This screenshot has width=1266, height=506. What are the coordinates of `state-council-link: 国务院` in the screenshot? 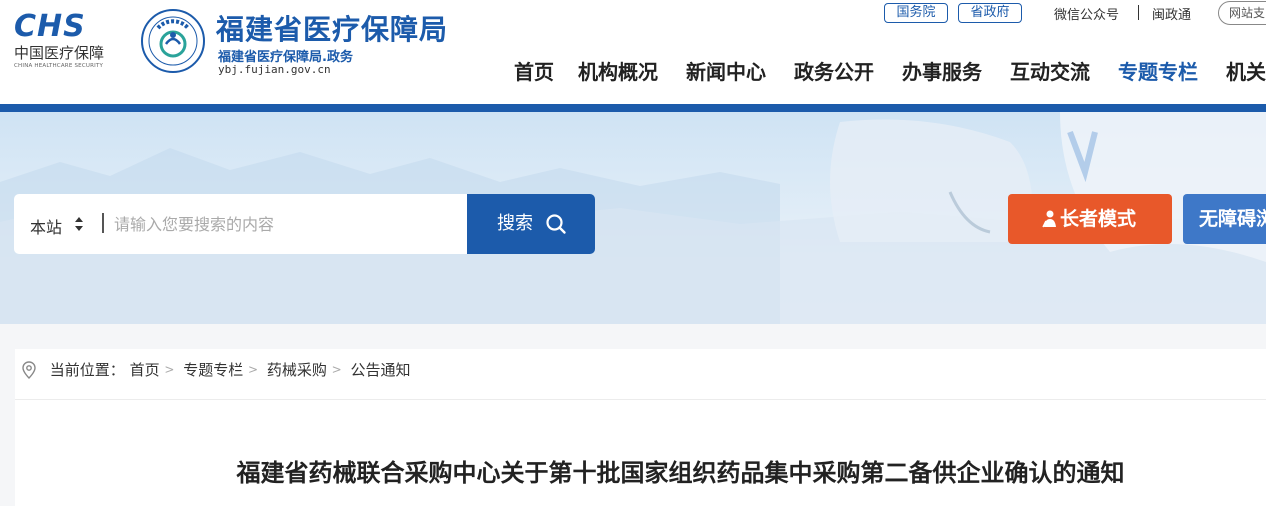 It's located at (916, 13).